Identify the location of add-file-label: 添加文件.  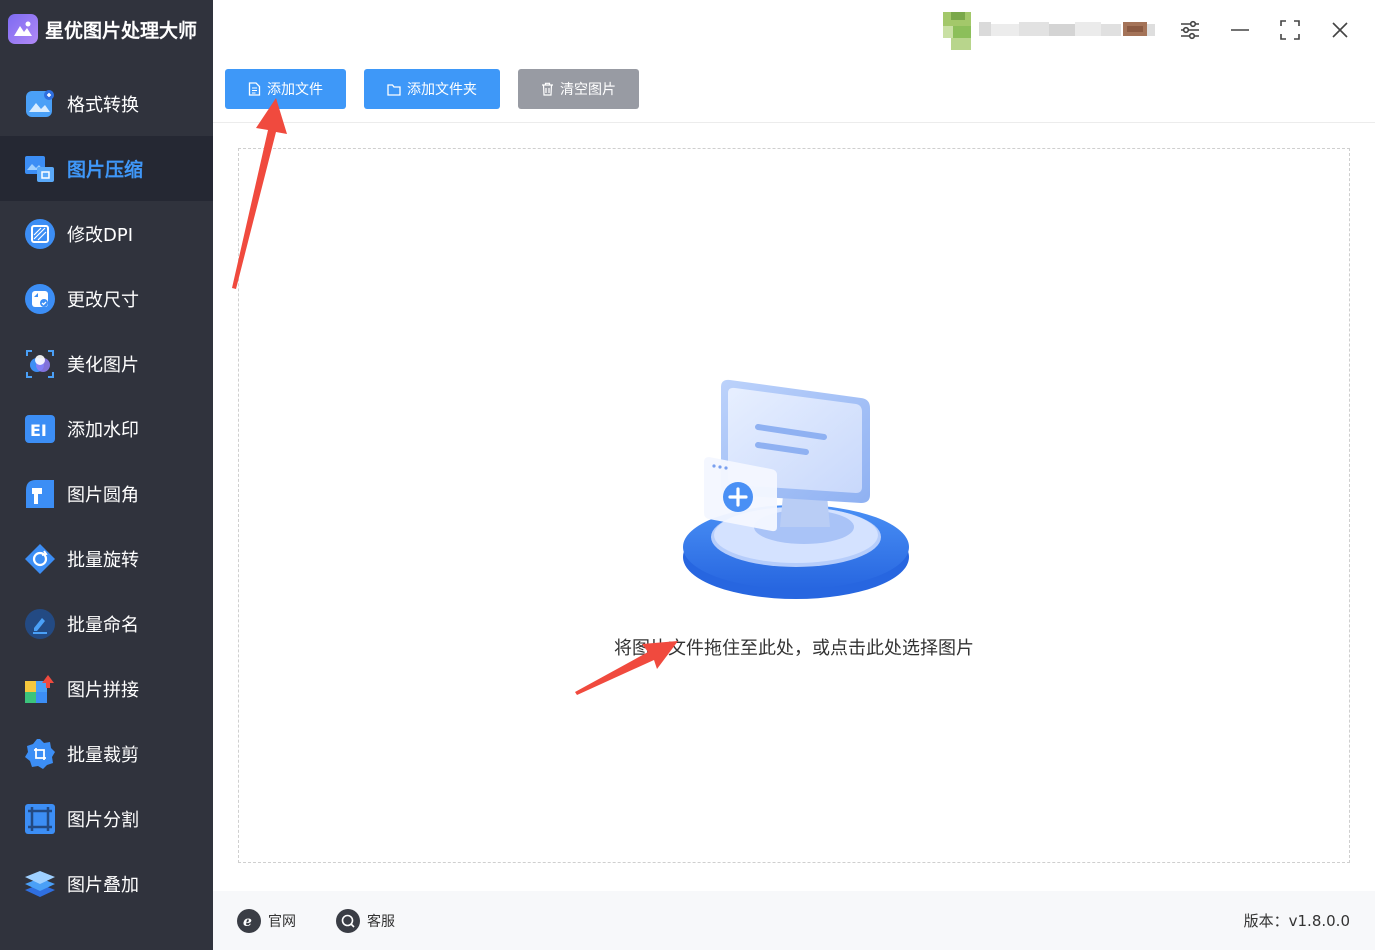
(295, 90).